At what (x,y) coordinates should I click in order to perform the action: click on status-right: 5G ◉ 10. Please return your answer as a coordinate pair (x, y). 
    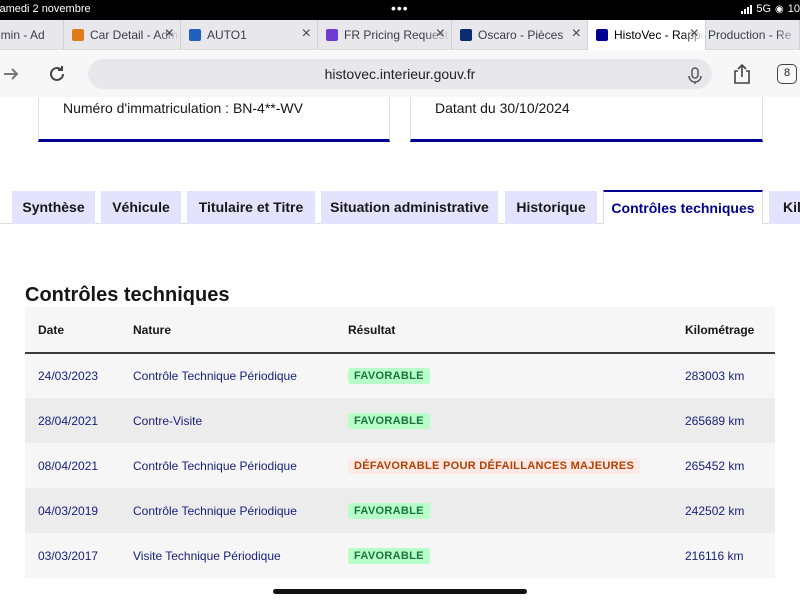
    Looking at the image, I should click on (770, 9).